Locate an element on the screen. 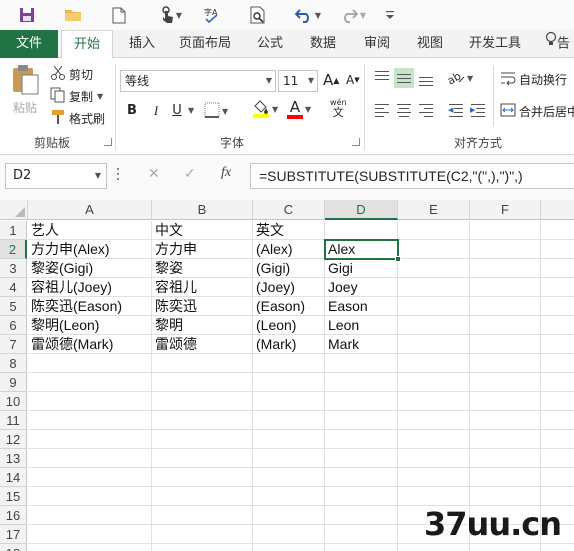  row-header: 9 is located at coordinates (13, 382).